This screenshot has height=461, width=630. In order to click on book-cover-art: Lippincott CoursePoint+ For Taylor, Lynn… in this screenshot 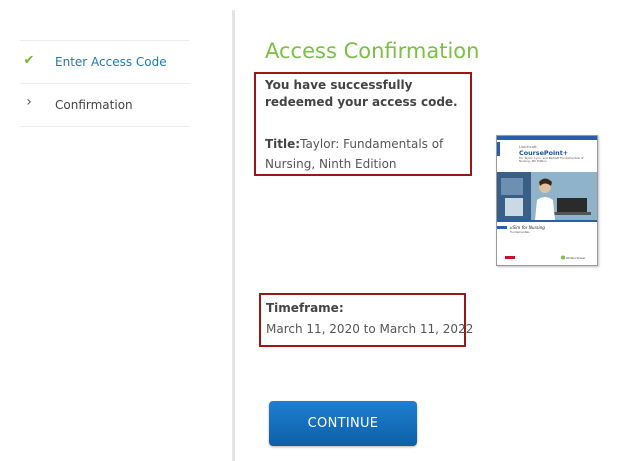, I will do `click(547, 200)`.